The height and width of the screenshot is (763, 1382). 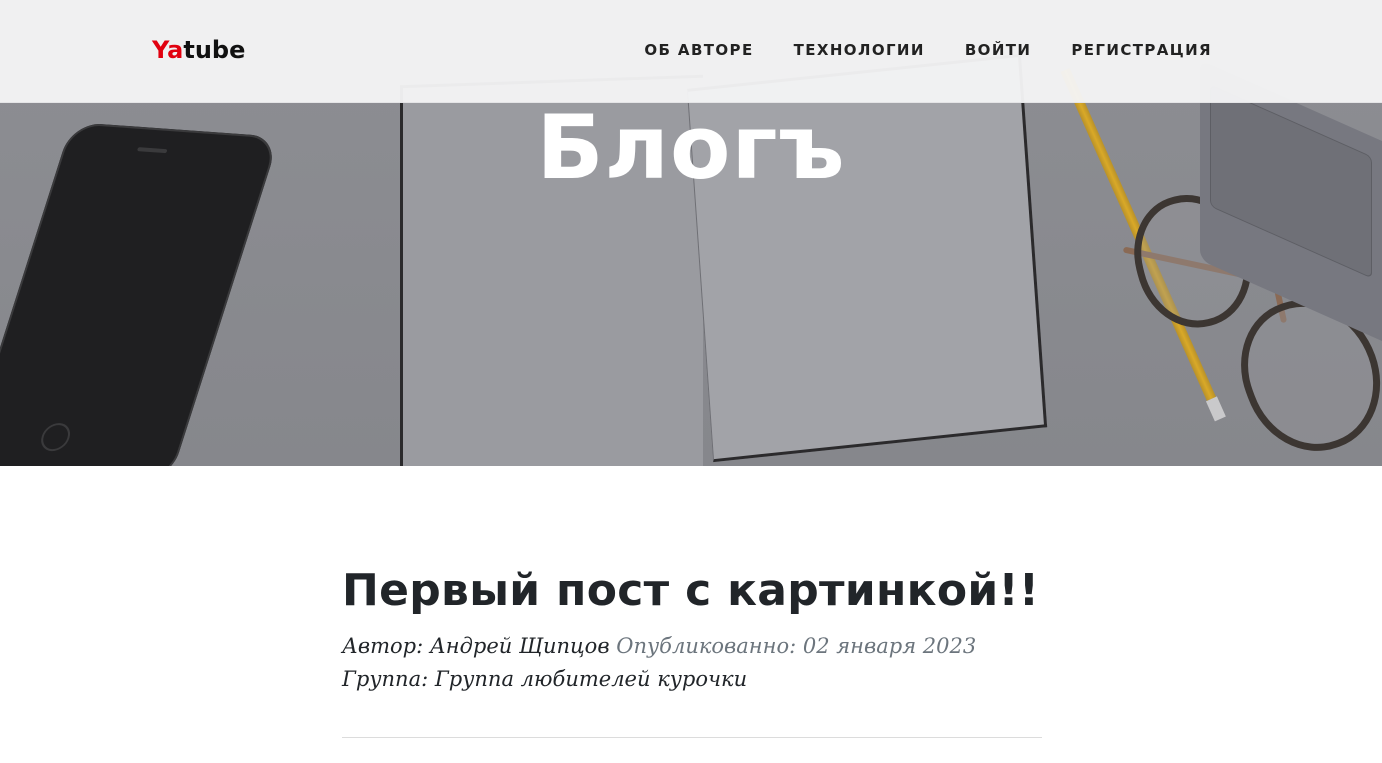 I want to click on group-label: Группа:, so click(x=385, y=679).